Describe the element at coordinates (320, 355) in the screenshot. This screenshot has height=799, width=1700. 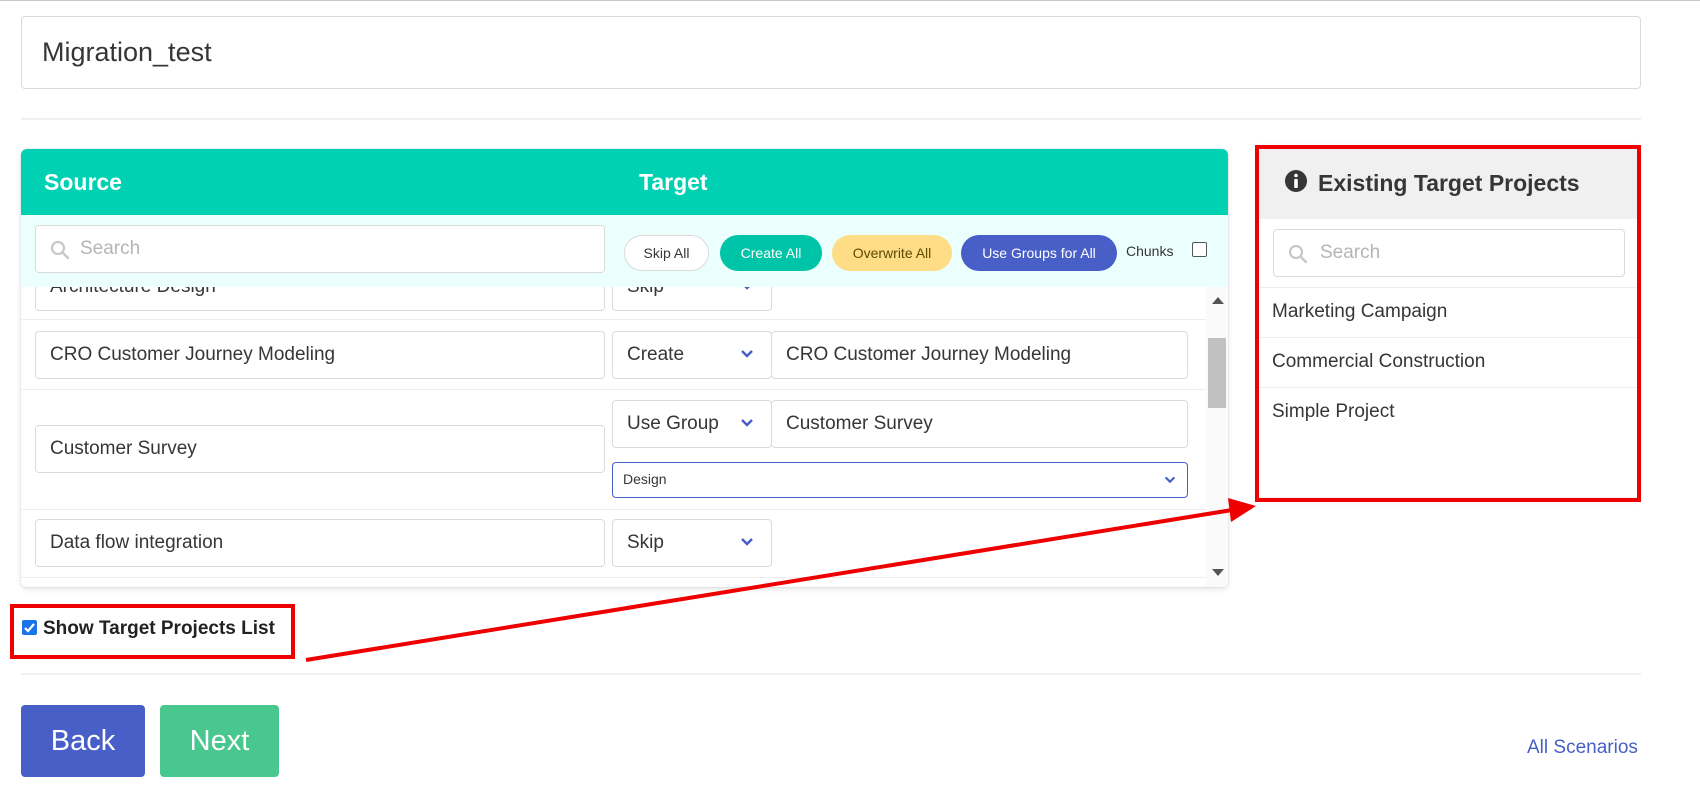
I see `source-project-field: CRO Customer Journey Modeling` at that location.